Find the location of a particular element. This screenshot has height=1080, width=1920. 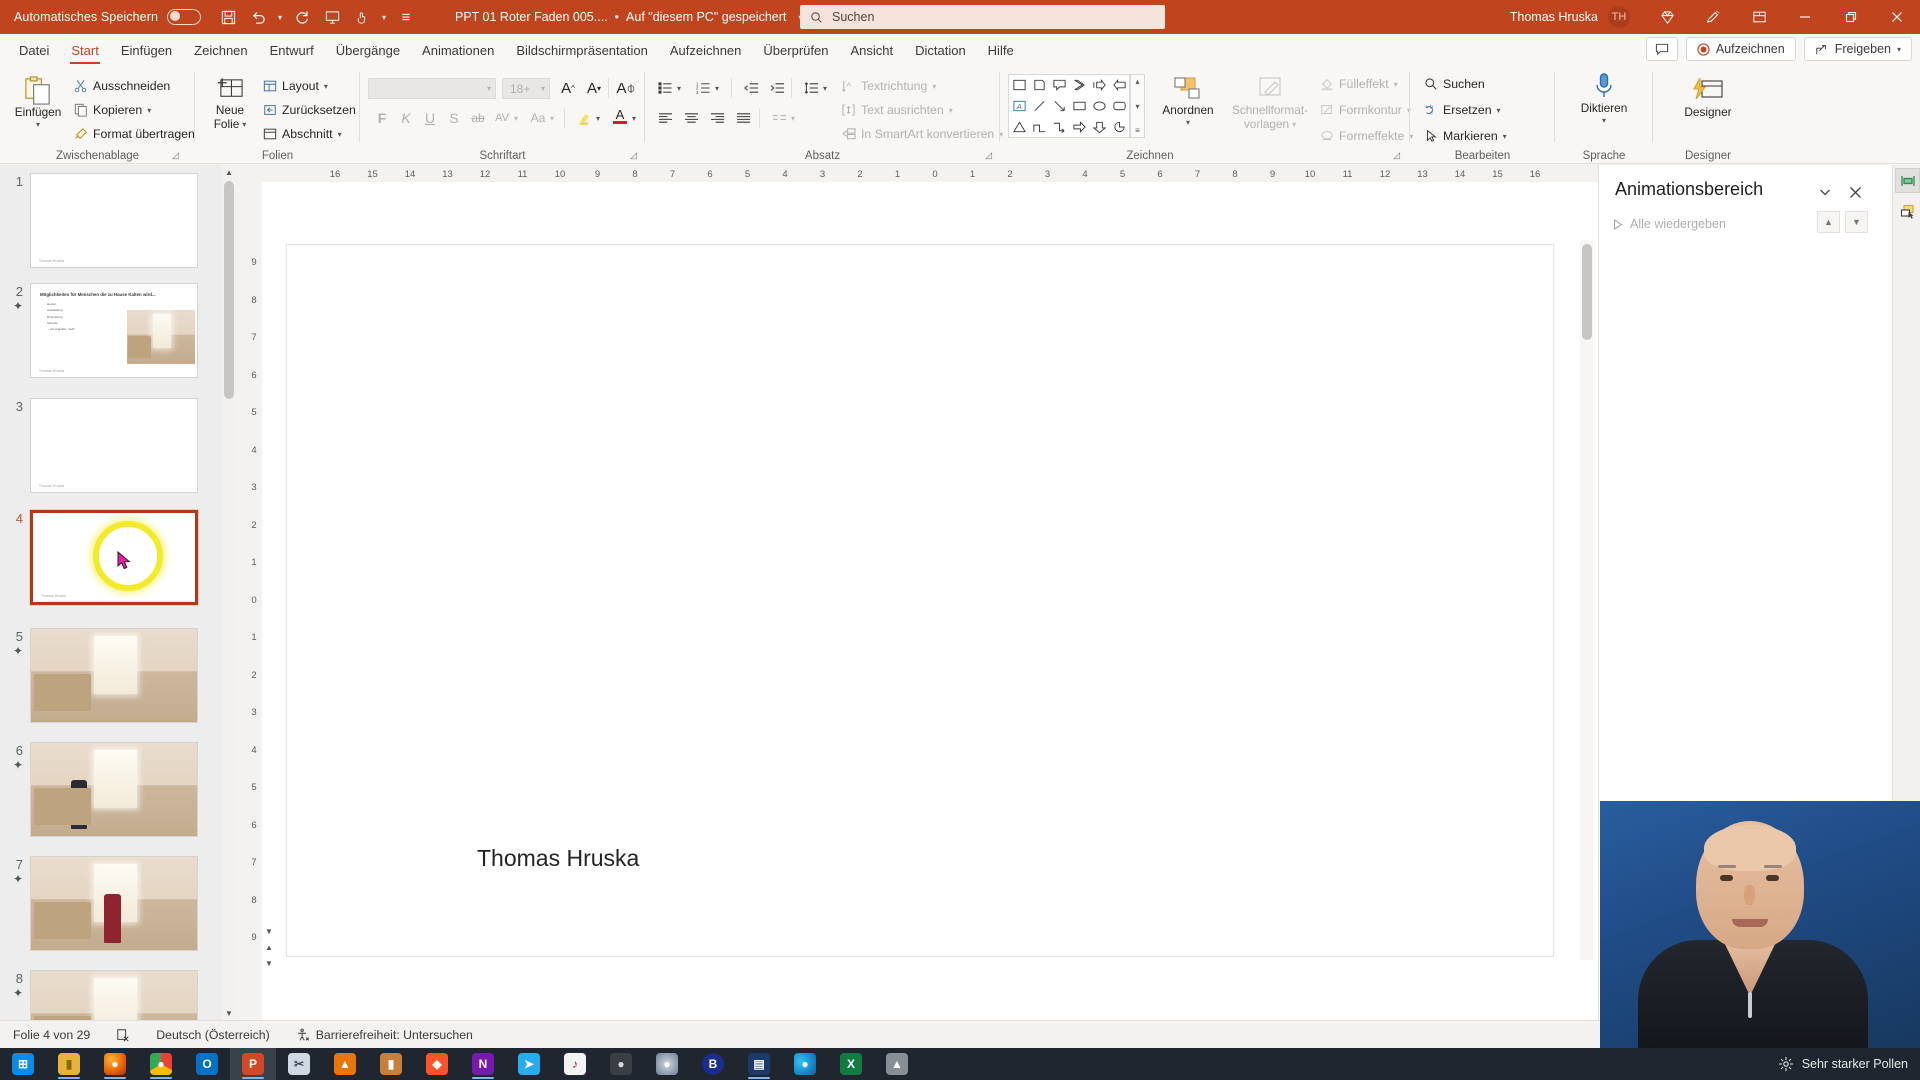

language-status: Deutsch (Österreich) is located at coordinates (212, 1035).